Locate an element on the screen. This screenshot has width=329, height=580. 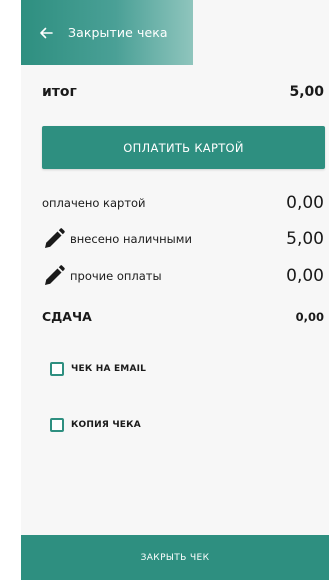
payment-row-card: оплачено картой 0,00 is located at coordinates (183, 203).